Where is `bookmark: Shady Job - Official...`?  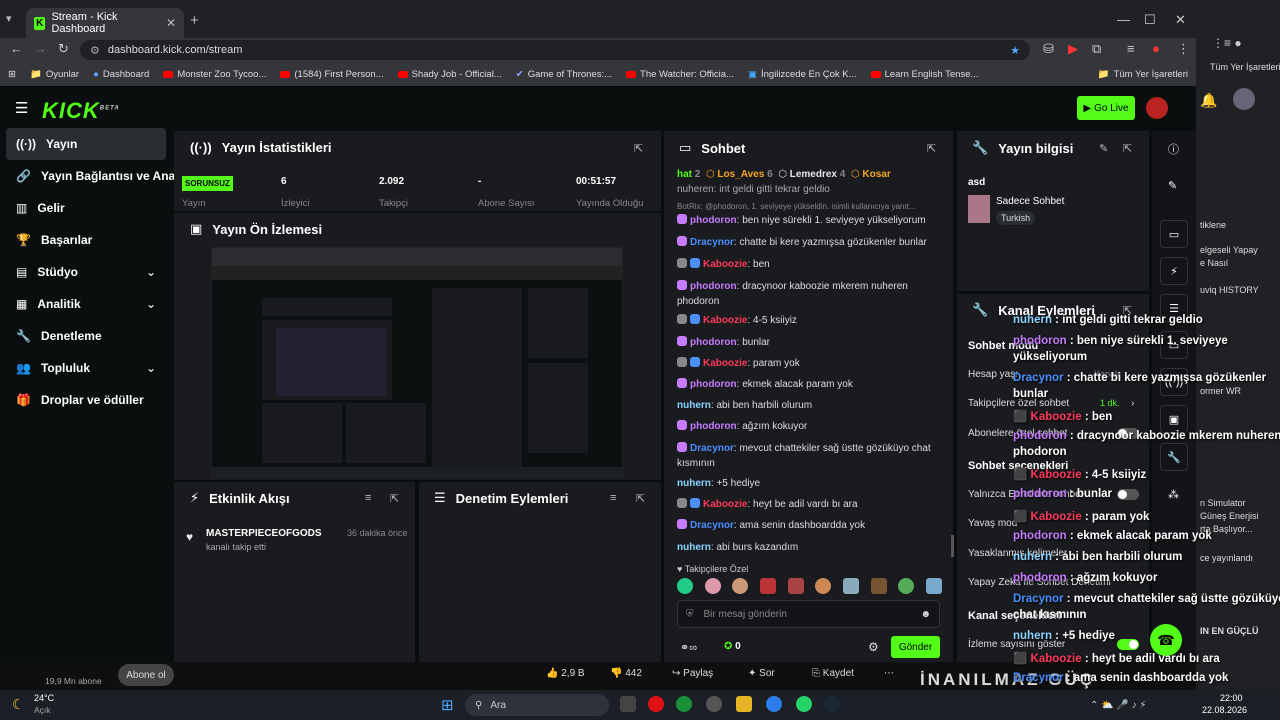
bookmark: Shady Job - Official... is located at coordinates (449, 74).